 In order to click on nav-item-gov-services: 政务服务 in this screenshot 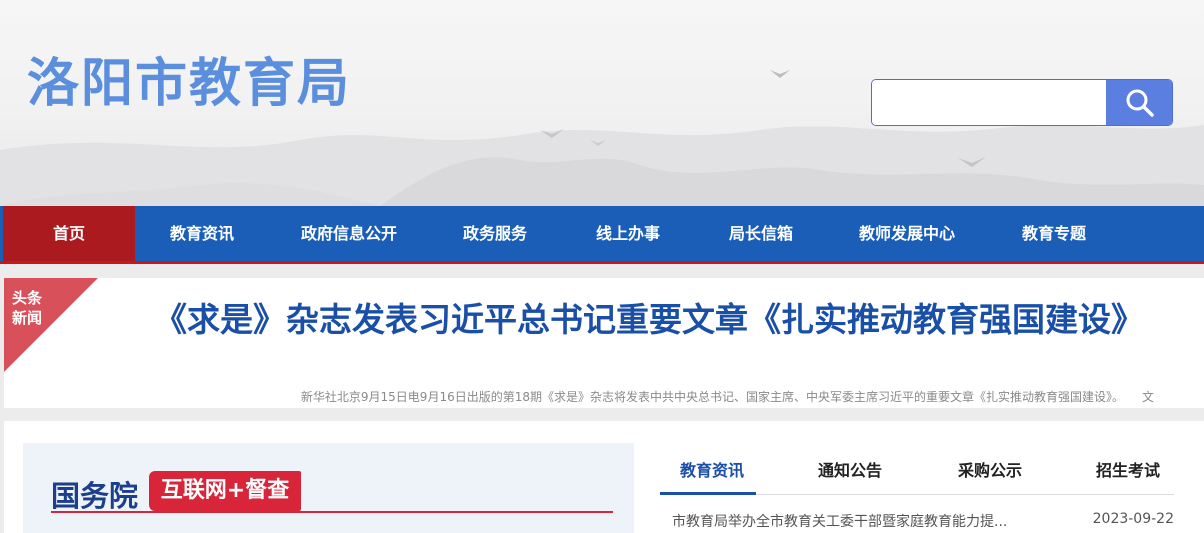, I will do `click(495, 233)`.